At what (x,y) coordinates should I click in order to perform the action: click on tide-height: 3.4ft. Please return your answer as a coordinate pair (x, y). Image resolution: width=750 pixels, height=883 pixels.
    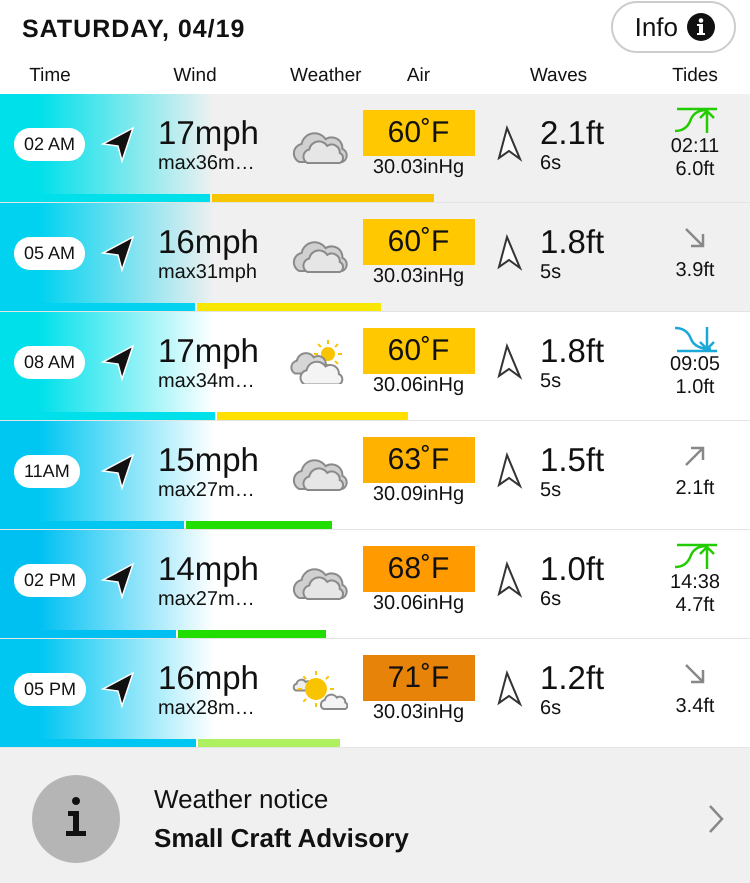
    Looking at the image, I should click on (695, 706).